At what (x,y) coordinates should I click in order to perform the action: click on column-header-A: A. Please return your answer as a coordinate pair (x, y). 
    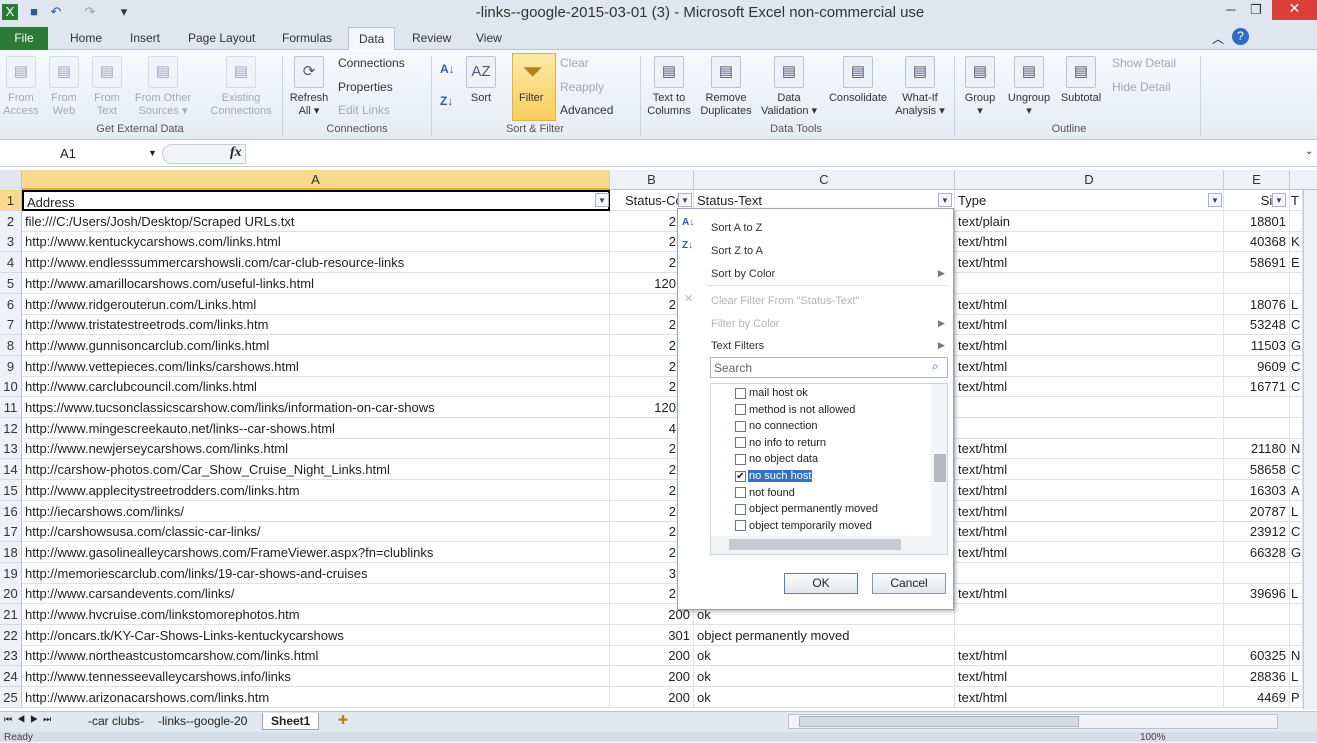
    Looking at the image, I should click on (316, 180).